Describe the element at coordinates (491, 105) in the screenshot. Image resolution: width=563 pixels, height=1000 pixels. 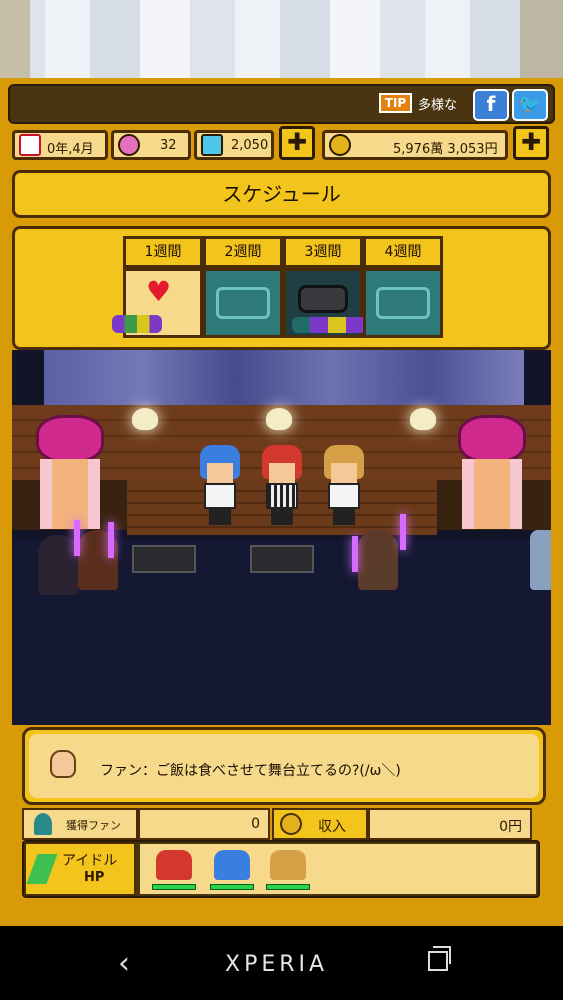
I see `facebook-icon: f` at that location.